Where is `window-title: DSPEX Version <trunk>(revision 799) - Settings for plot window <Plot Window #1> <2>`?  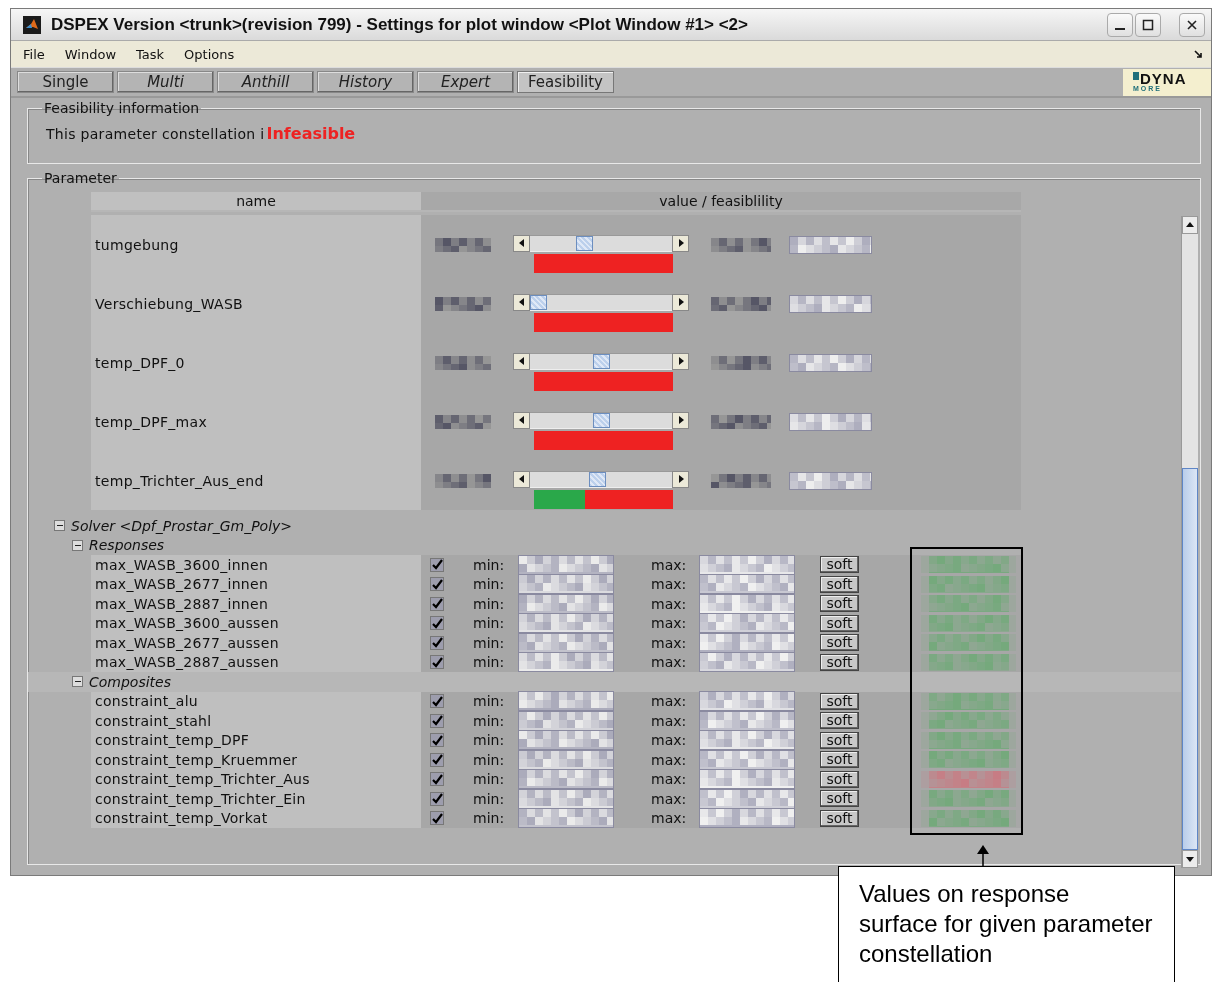 window-title: DSPEX Version <trunk>(revision 799) - Settings for plot window <Plot Window #1> <2> is located at coordinates (400, 24).